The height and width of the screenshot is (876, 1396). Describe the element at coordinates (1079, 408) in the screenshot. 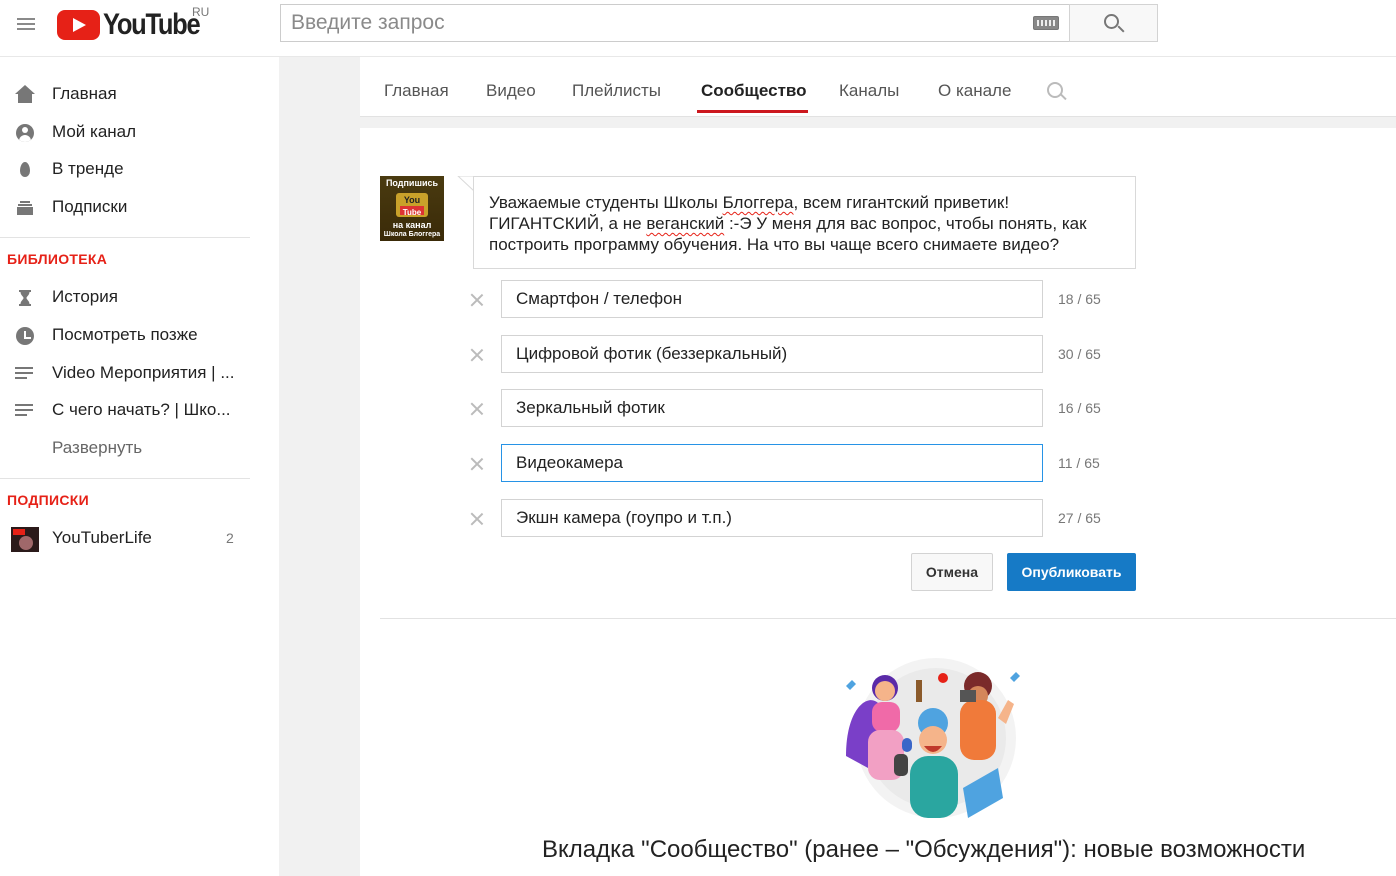

I see `option-char-count: 16 / 65` at that location.